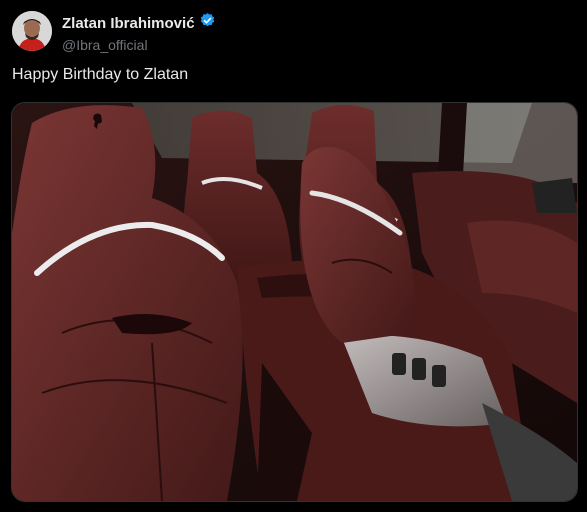 This screenshot has width=587, height=512. I want to click on tweet-header: Zlatan Ibrahimović @Ibra_official, so click(139, 33).